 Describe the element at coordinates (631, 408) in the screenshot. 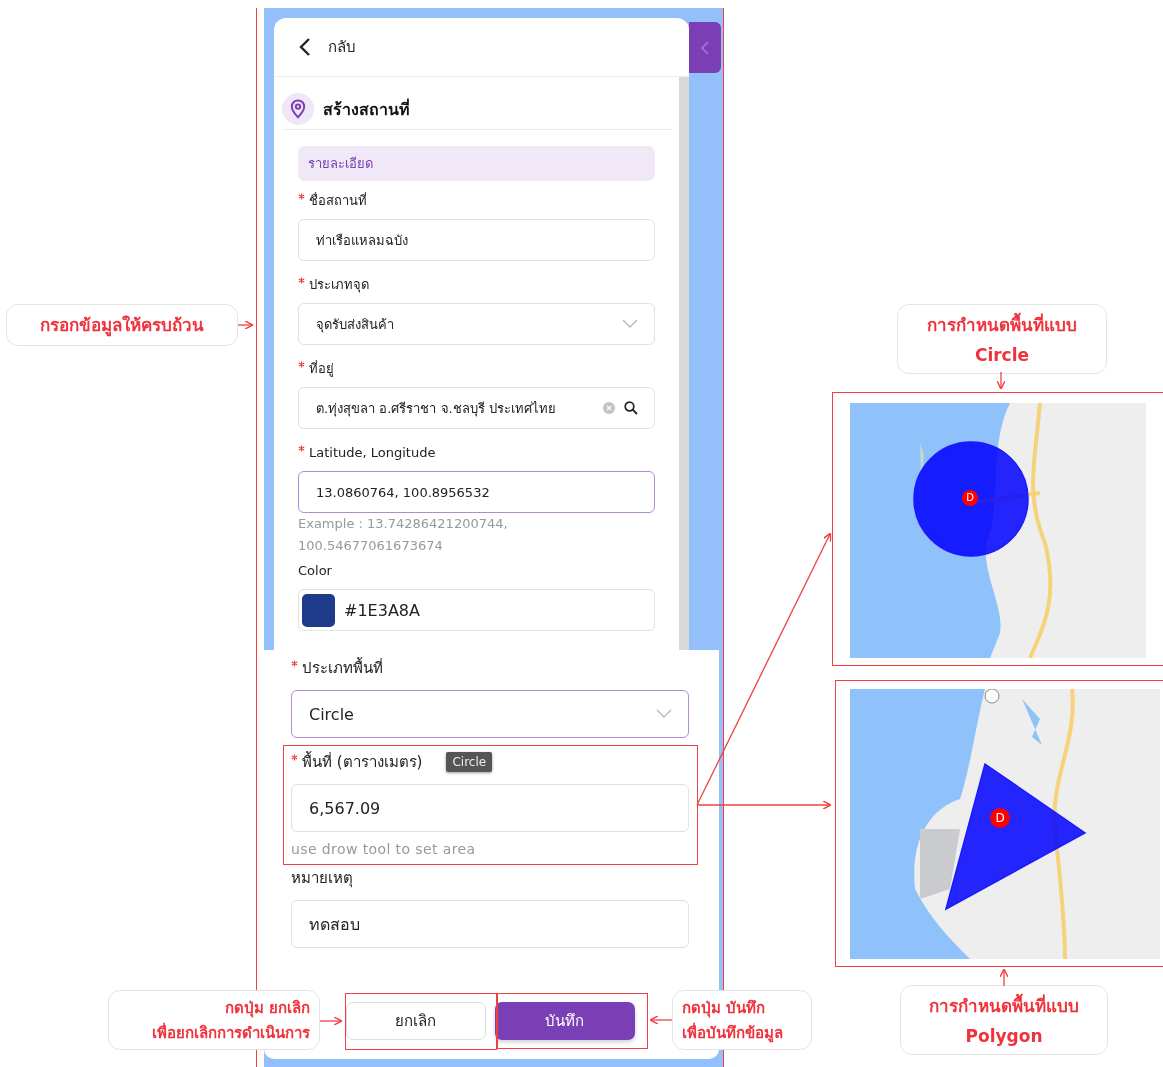

I see `search-icon` at that location.